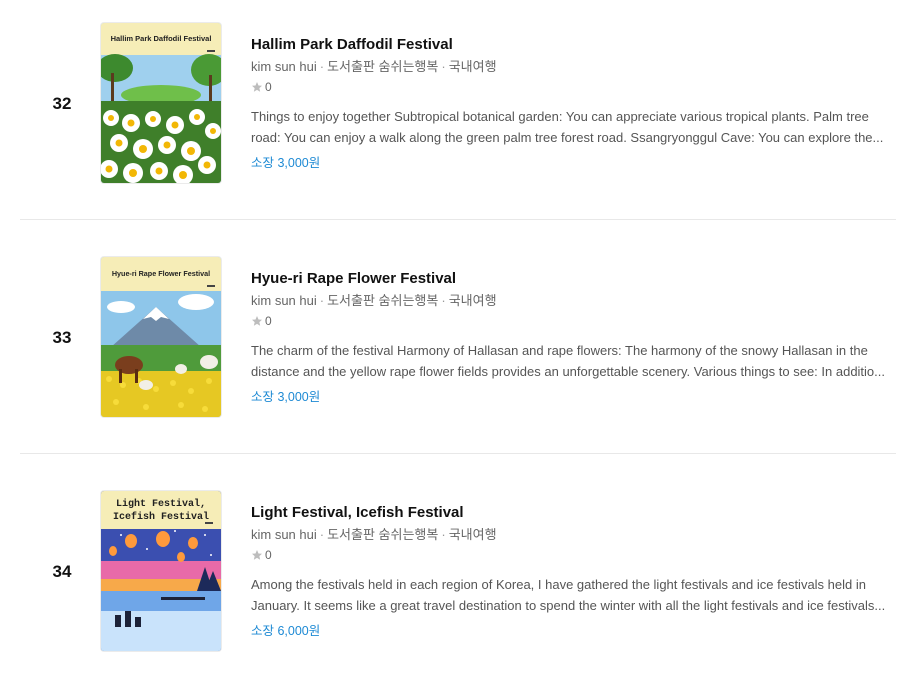 The image size is (923, 682). I want to click on rank-number: 32, so click(62, 103).